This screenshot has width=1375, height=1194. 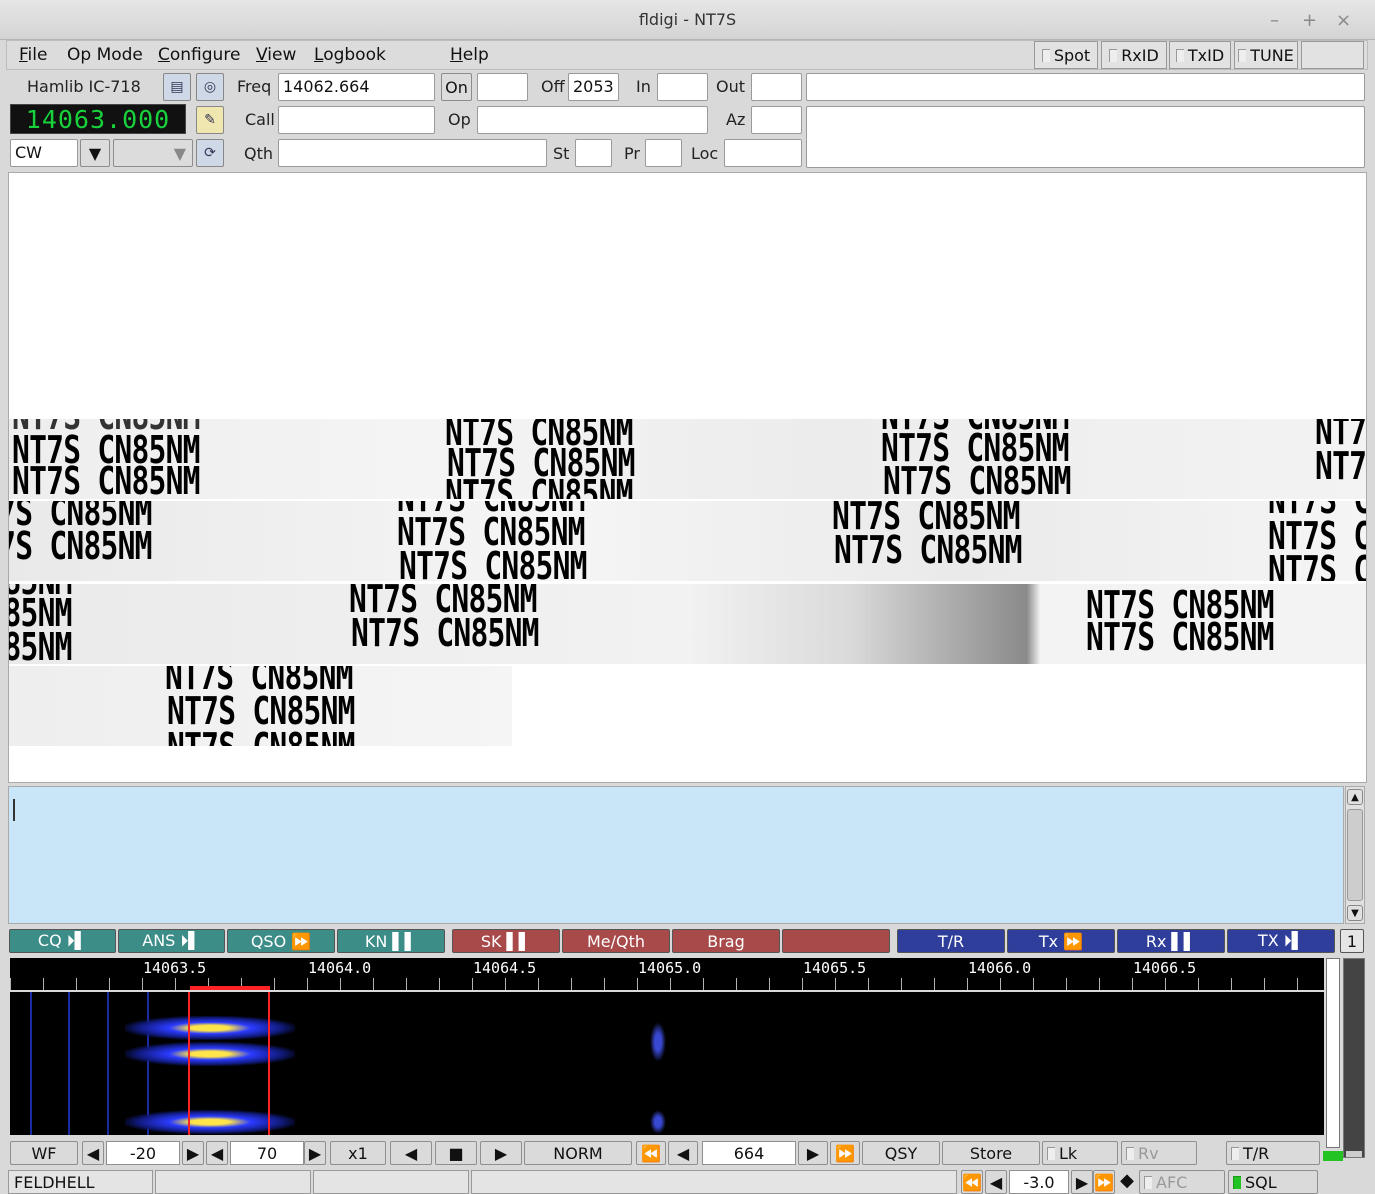 I want to click on freq-field: 14062.664, so click(x=356, y=87).